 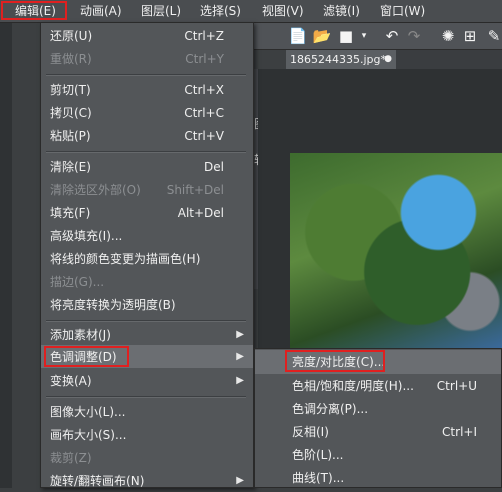 What do you see at coordinates (6, 255) in the screenshot?
I see `left-tool-strip` at bounding box center [6, 255].